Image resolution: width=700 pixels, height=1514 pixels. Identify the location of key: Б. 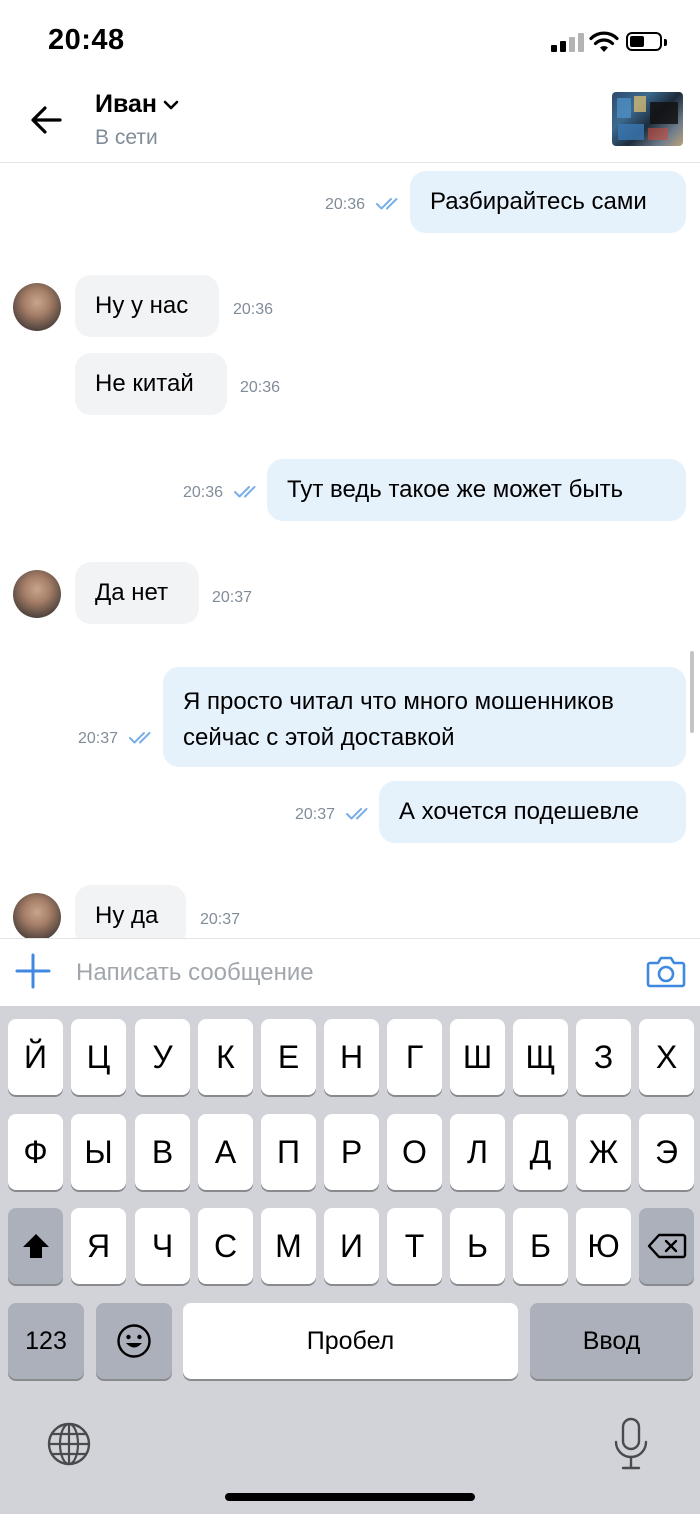
(540, 1246).